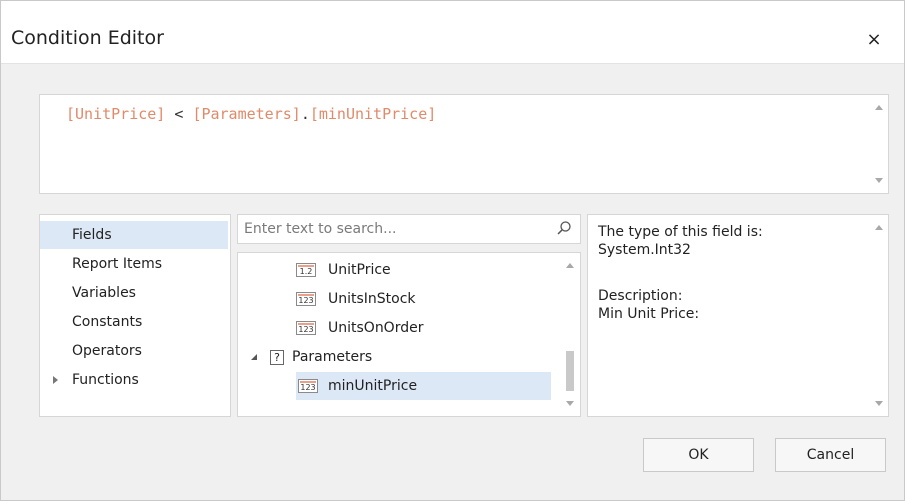 Image resolution: width=905 pixels, height=501 pixels. I want to click on tree-item-minunitprice: 123 minUnitPrice, so click(423, 386).